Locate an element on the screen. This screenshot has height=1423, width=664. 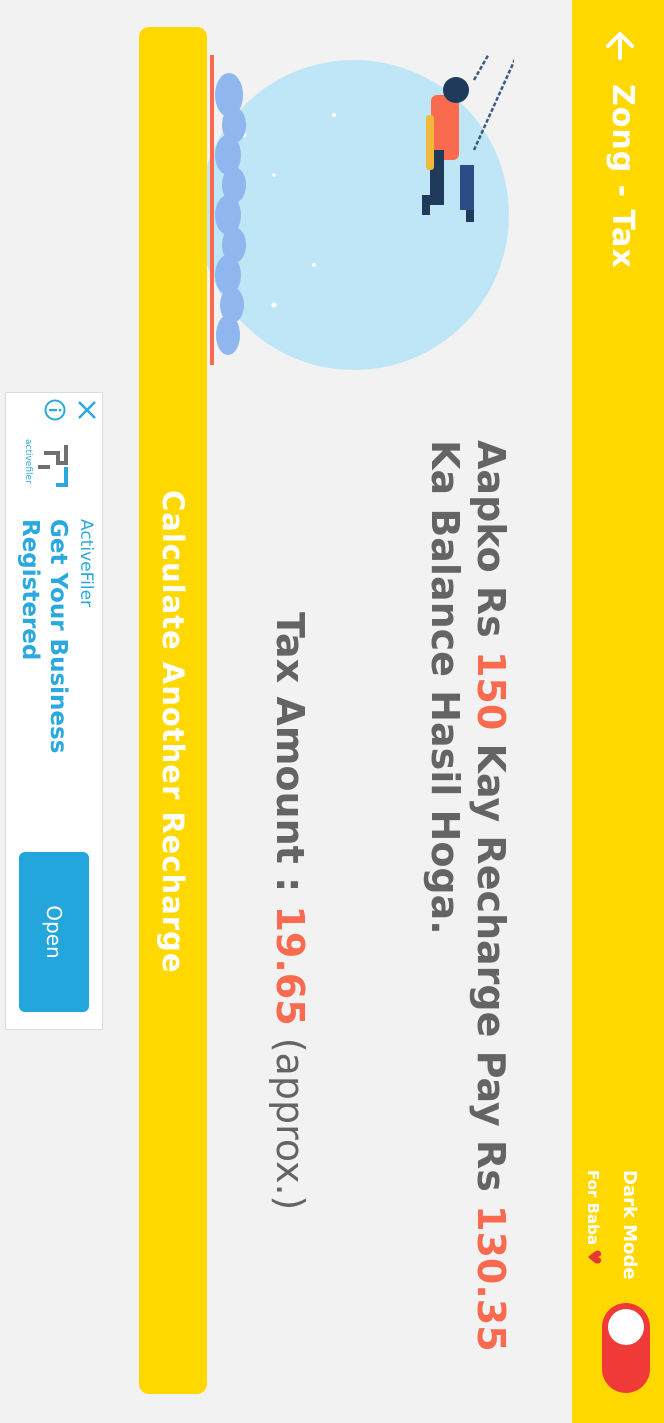
recharge-amount: 150 is located at coordinates (491, 690).